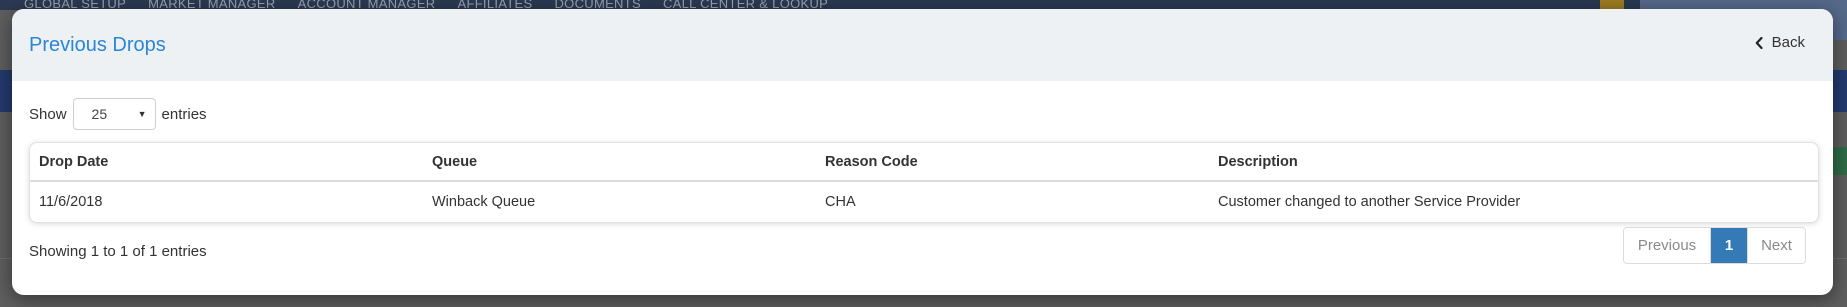 This screenshot has height=307, width=1847. I want to click on page-length-value: 25, so click(99, 114).